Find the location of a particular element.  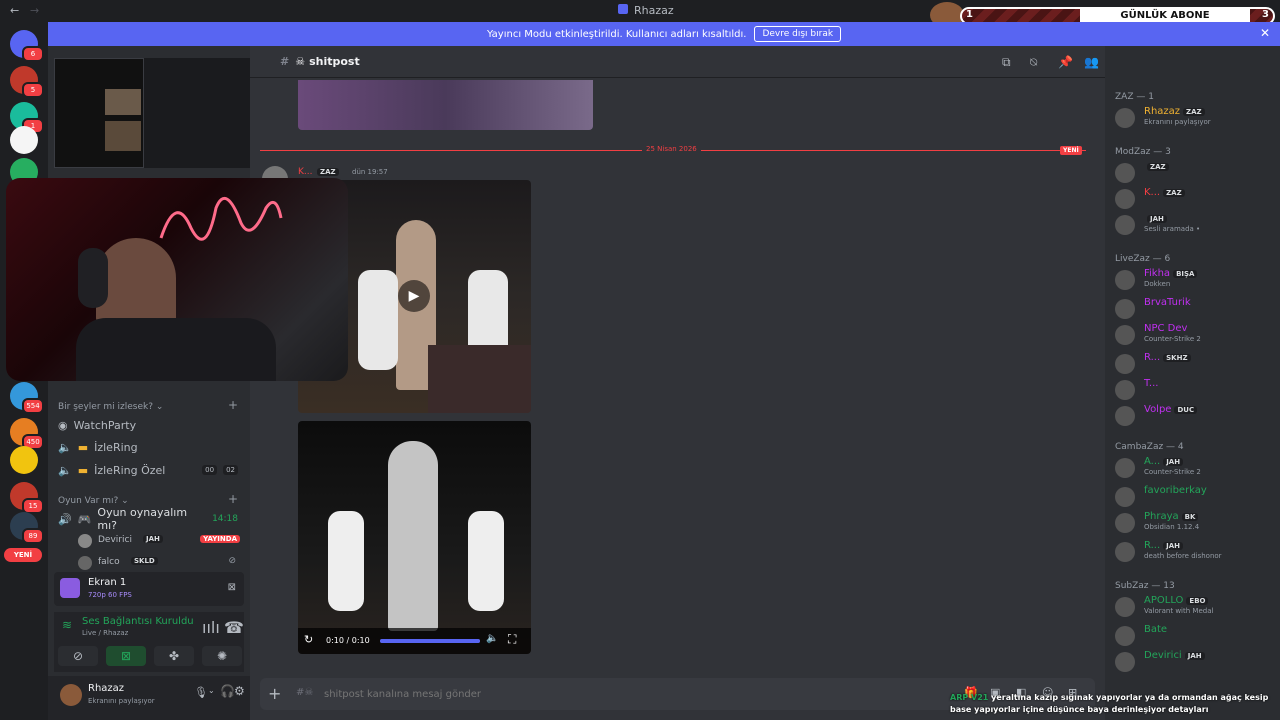

member-item: R... SKHZ is located at coordinates (1195, 364).